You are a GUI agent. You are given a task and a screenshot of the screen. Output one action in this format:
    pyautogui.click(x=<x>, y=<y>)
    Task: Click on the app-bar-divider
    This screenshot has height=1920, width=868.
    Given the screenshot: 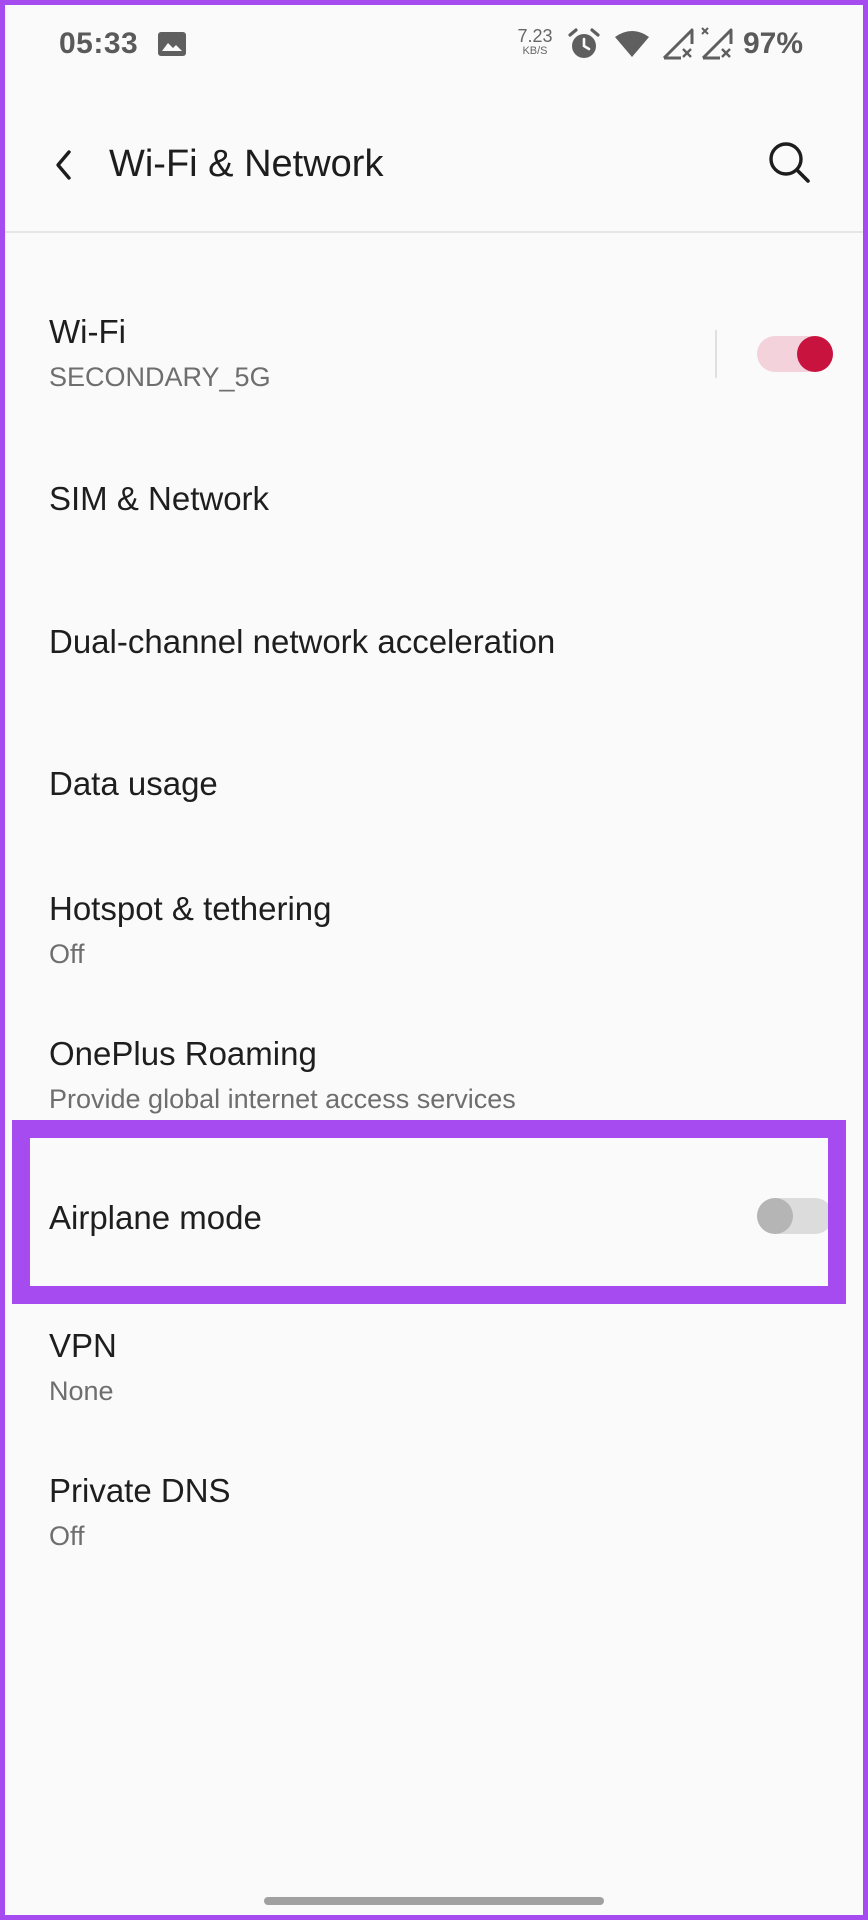 What is the action you would take?
    pyautogui.click(x=434, y=232)
    